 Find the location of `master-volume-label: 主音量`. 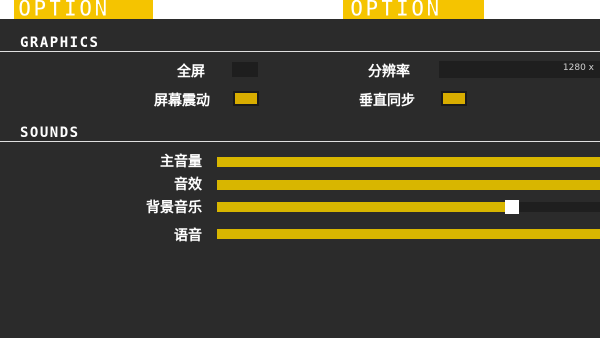

master-volume-label: 主音量 is located at coordinates (181, 162).